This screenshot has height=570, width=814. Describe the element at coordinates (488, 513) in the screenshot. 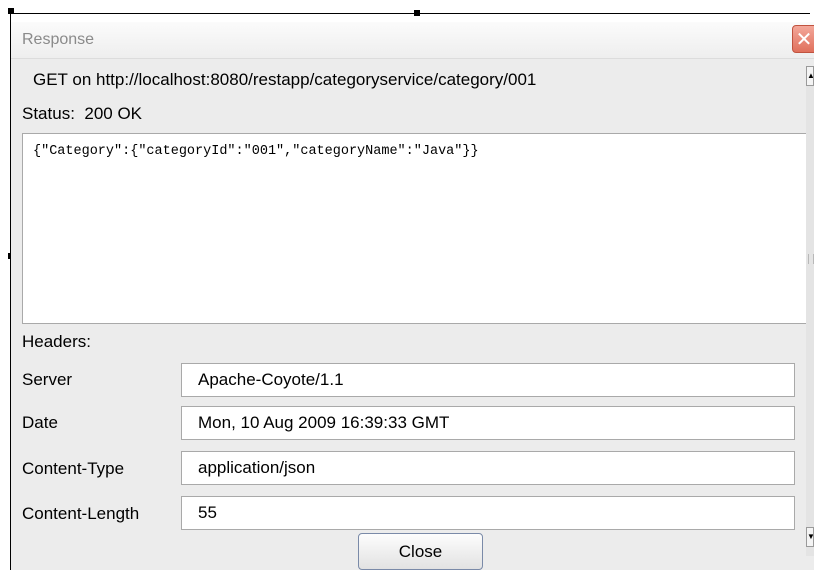

I see `header-value-content-length: 55` at that location.